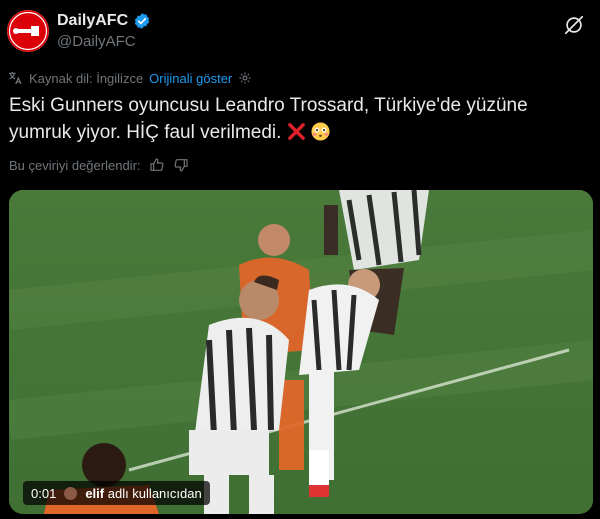  Describe the element at coordinates (142, 21) in the screenshot. I see `verified-badge-icon` at that location.